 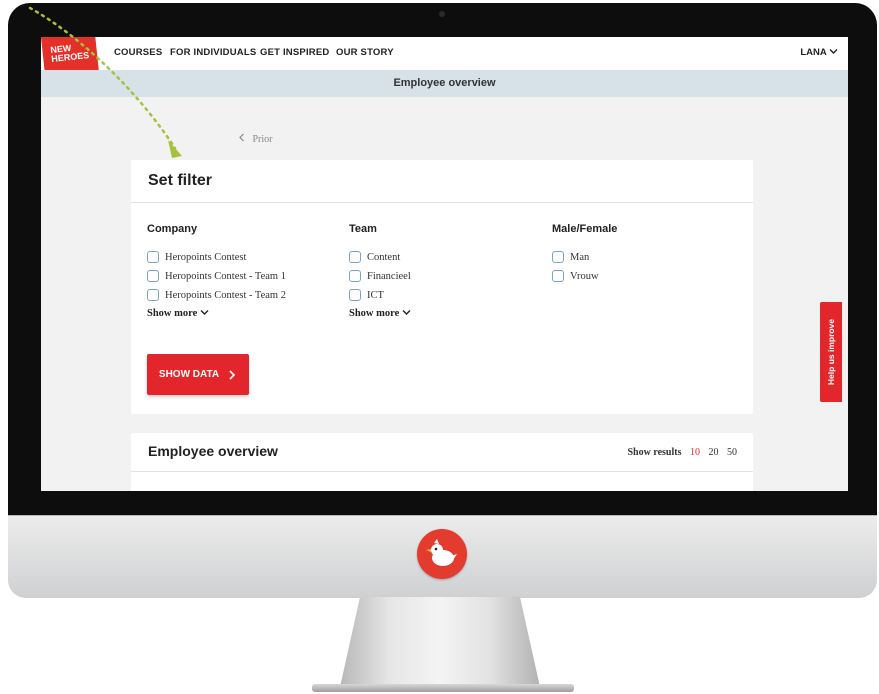 What do you see at coordinates (366, 295) in the screenshot?
I see `team-option: ICT` at bounding box center [366, 295].